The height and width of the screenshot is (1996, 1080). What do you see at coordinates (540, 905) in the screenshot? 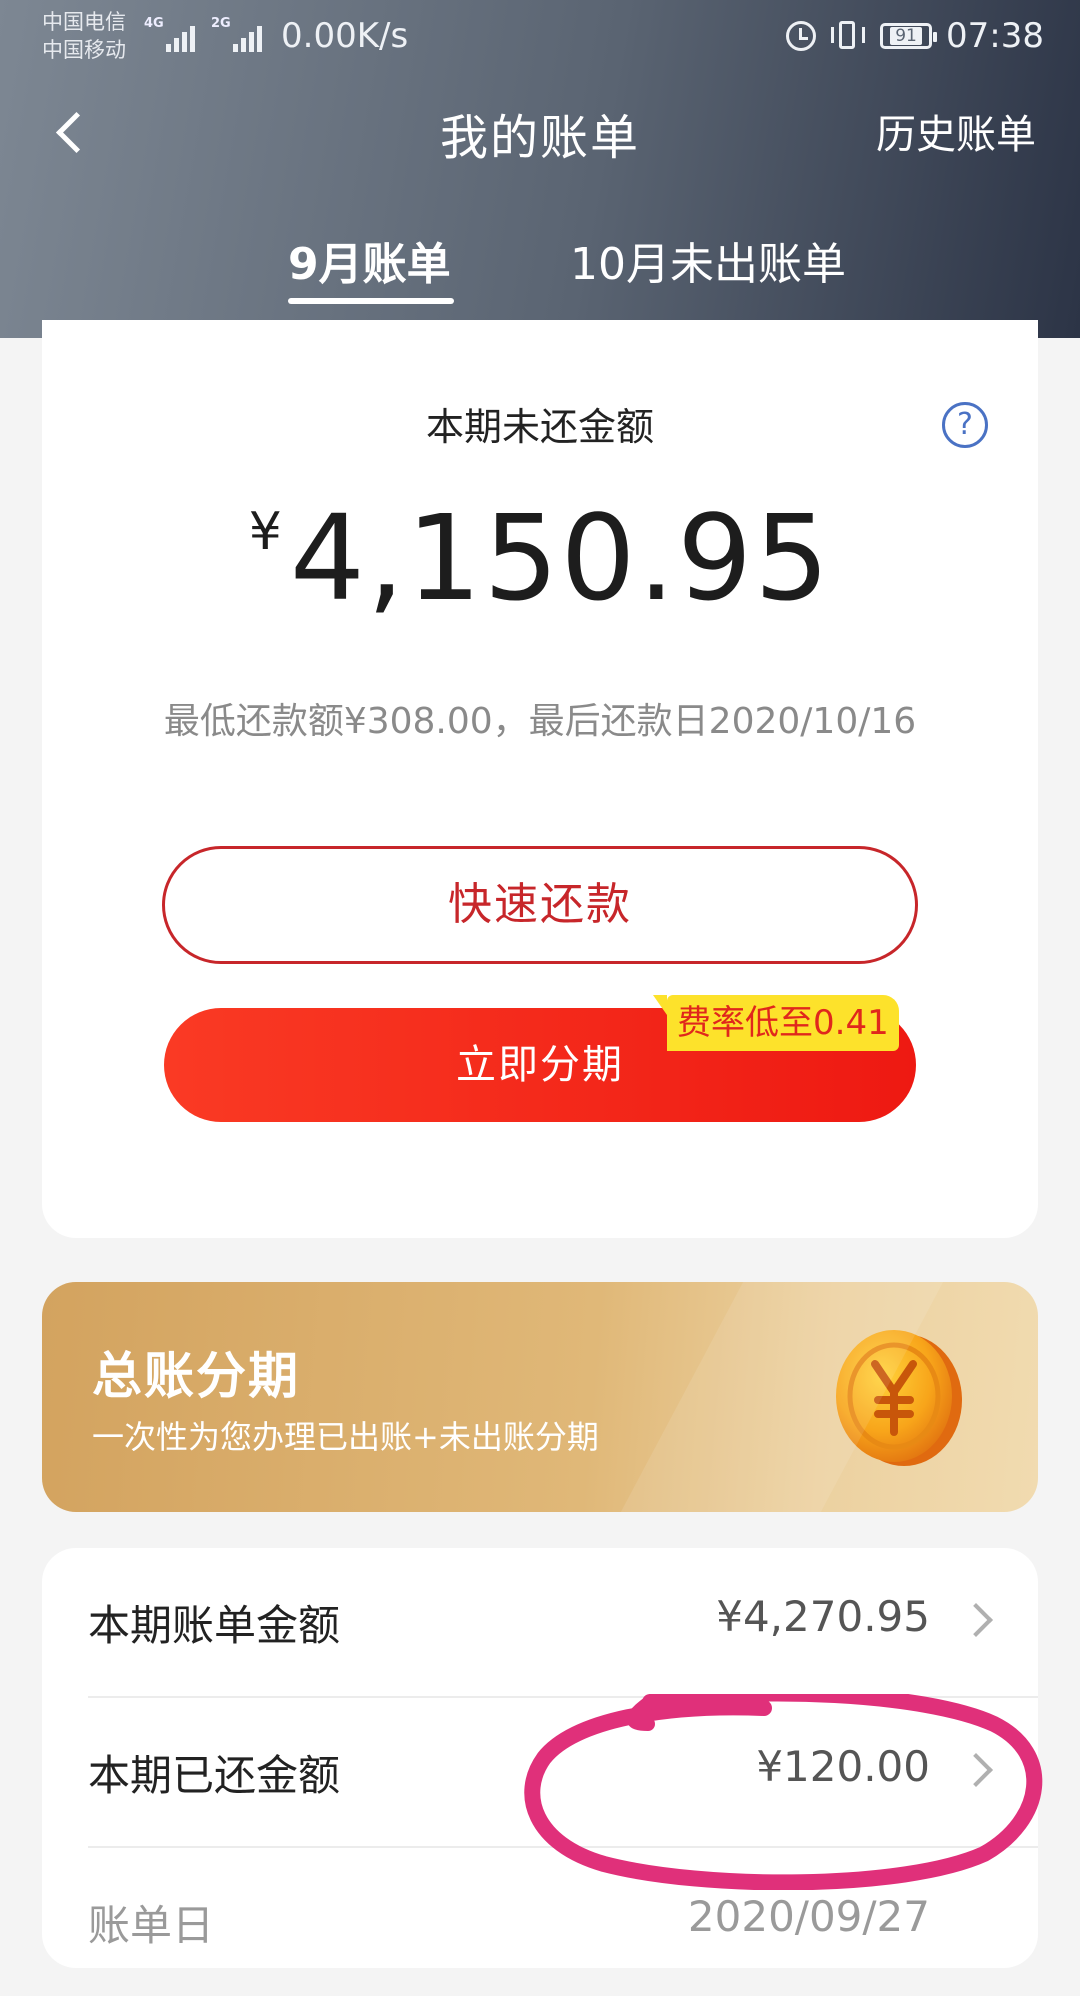
I see `quick-pay-button: 快速还款` at bounding box center [540, 905].